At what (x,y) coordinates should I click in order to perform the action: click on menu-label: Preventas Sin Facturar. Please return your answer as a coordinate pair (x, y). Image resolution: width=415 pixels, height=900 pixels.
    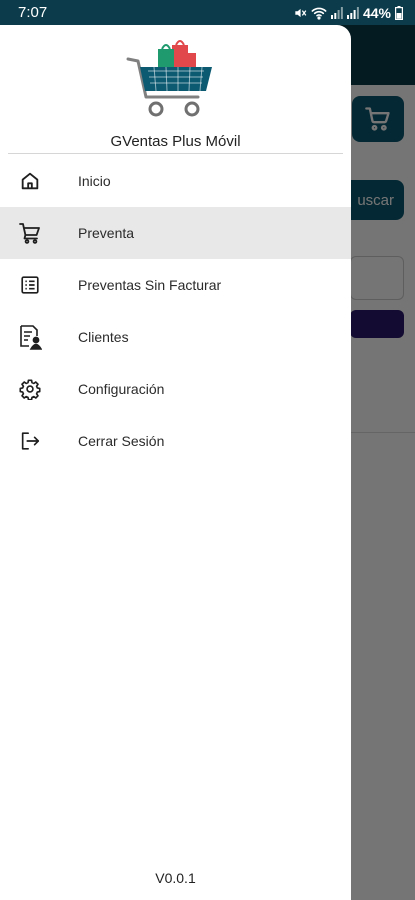
    Looking at the image, I should click on (150, 285).